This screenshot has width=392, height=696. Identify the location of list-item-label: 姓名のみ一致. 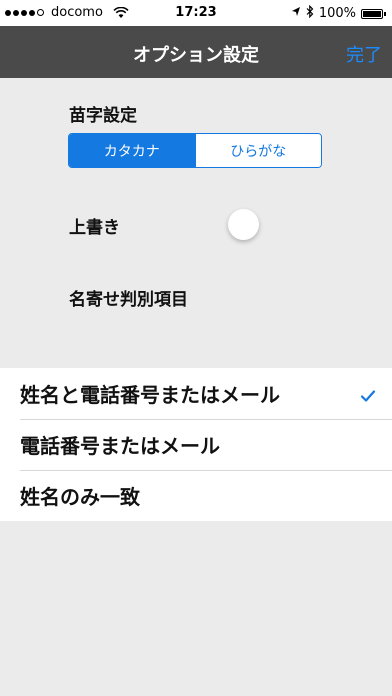
(80, 497).